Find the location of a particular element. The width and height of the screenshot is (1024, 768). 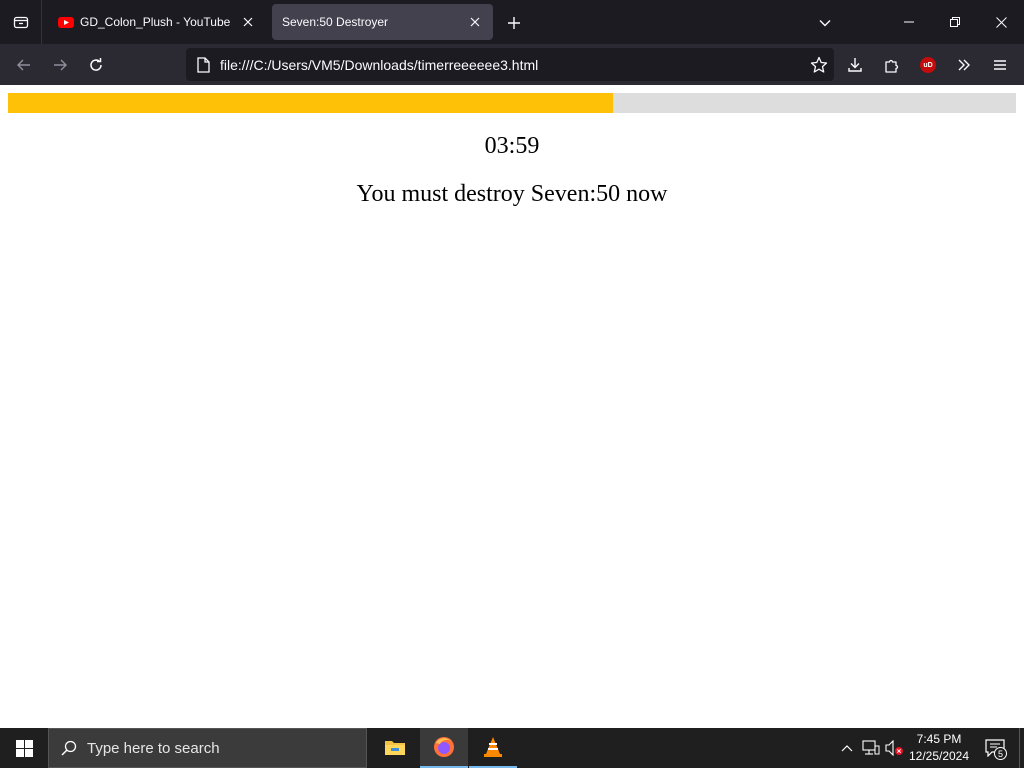

chevron-up-icon is located at coordinates (847, 748).